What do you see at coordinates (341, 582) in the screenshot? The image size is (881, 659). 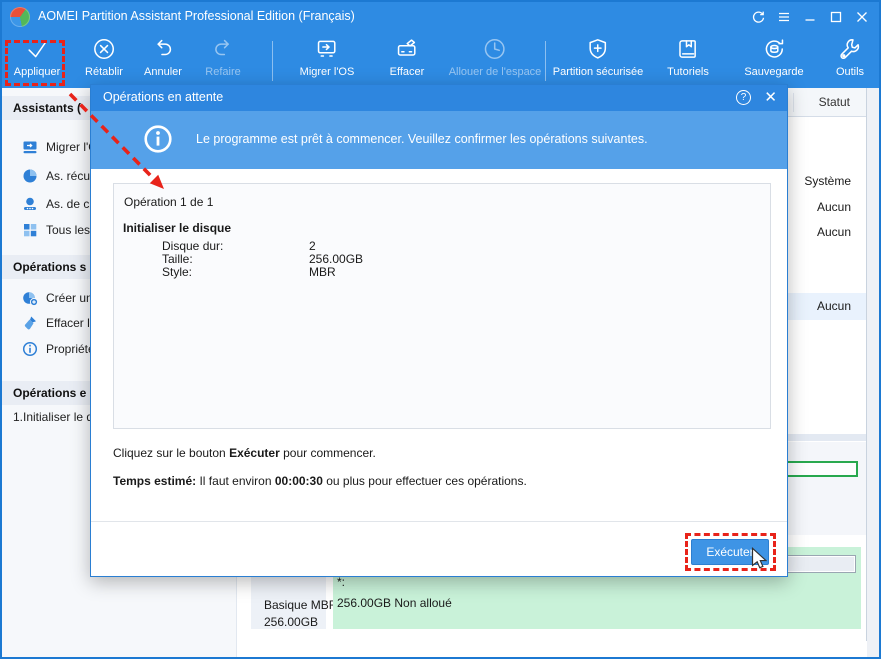 I see `disk2-partition-name: *:` at bounding box center [341, 582].